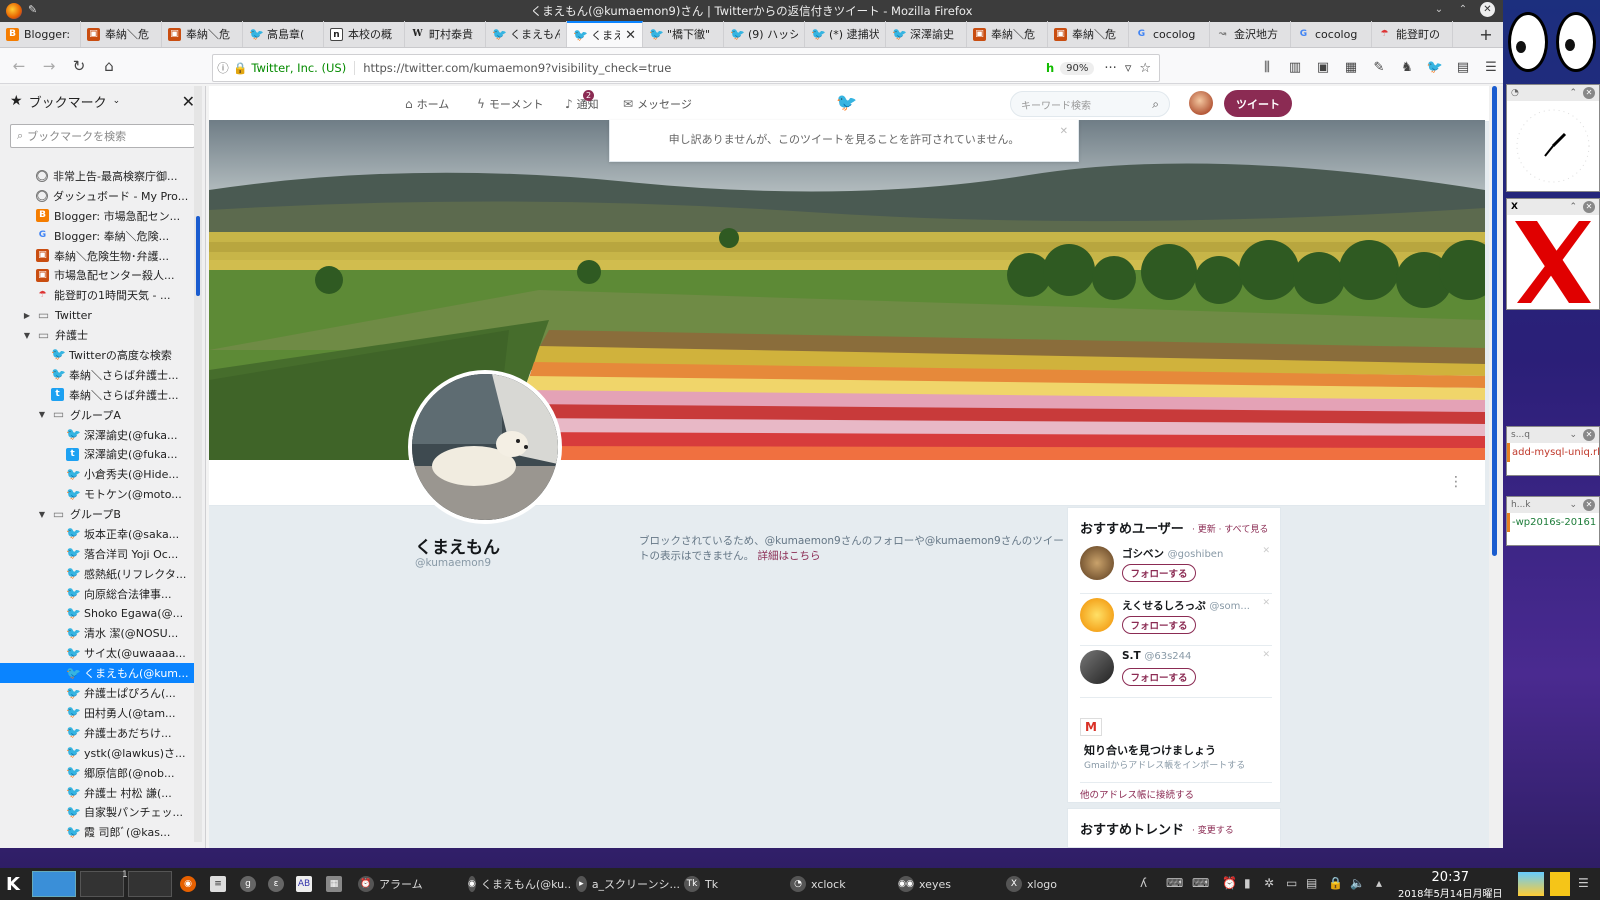 The image size is (1600, 900). What do you see at coordinates (789, 556) in the screenshot?
I see `blocked-details-link: 詳細はこちら` at bounding box center [789, 556].